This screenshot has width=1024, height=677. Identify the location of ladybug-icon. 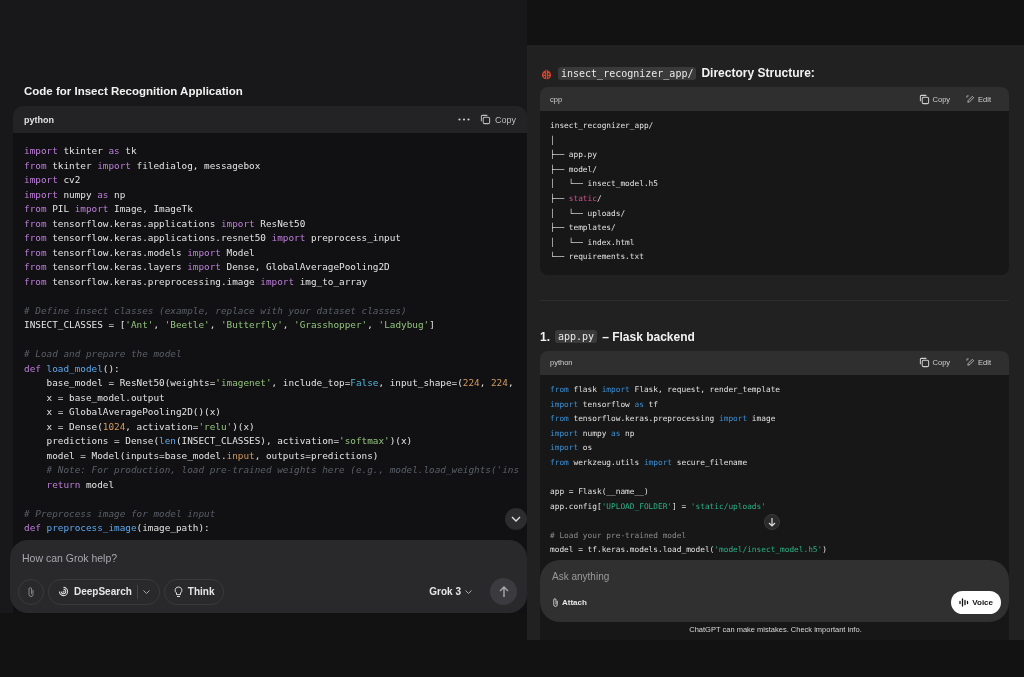
(546, 73).